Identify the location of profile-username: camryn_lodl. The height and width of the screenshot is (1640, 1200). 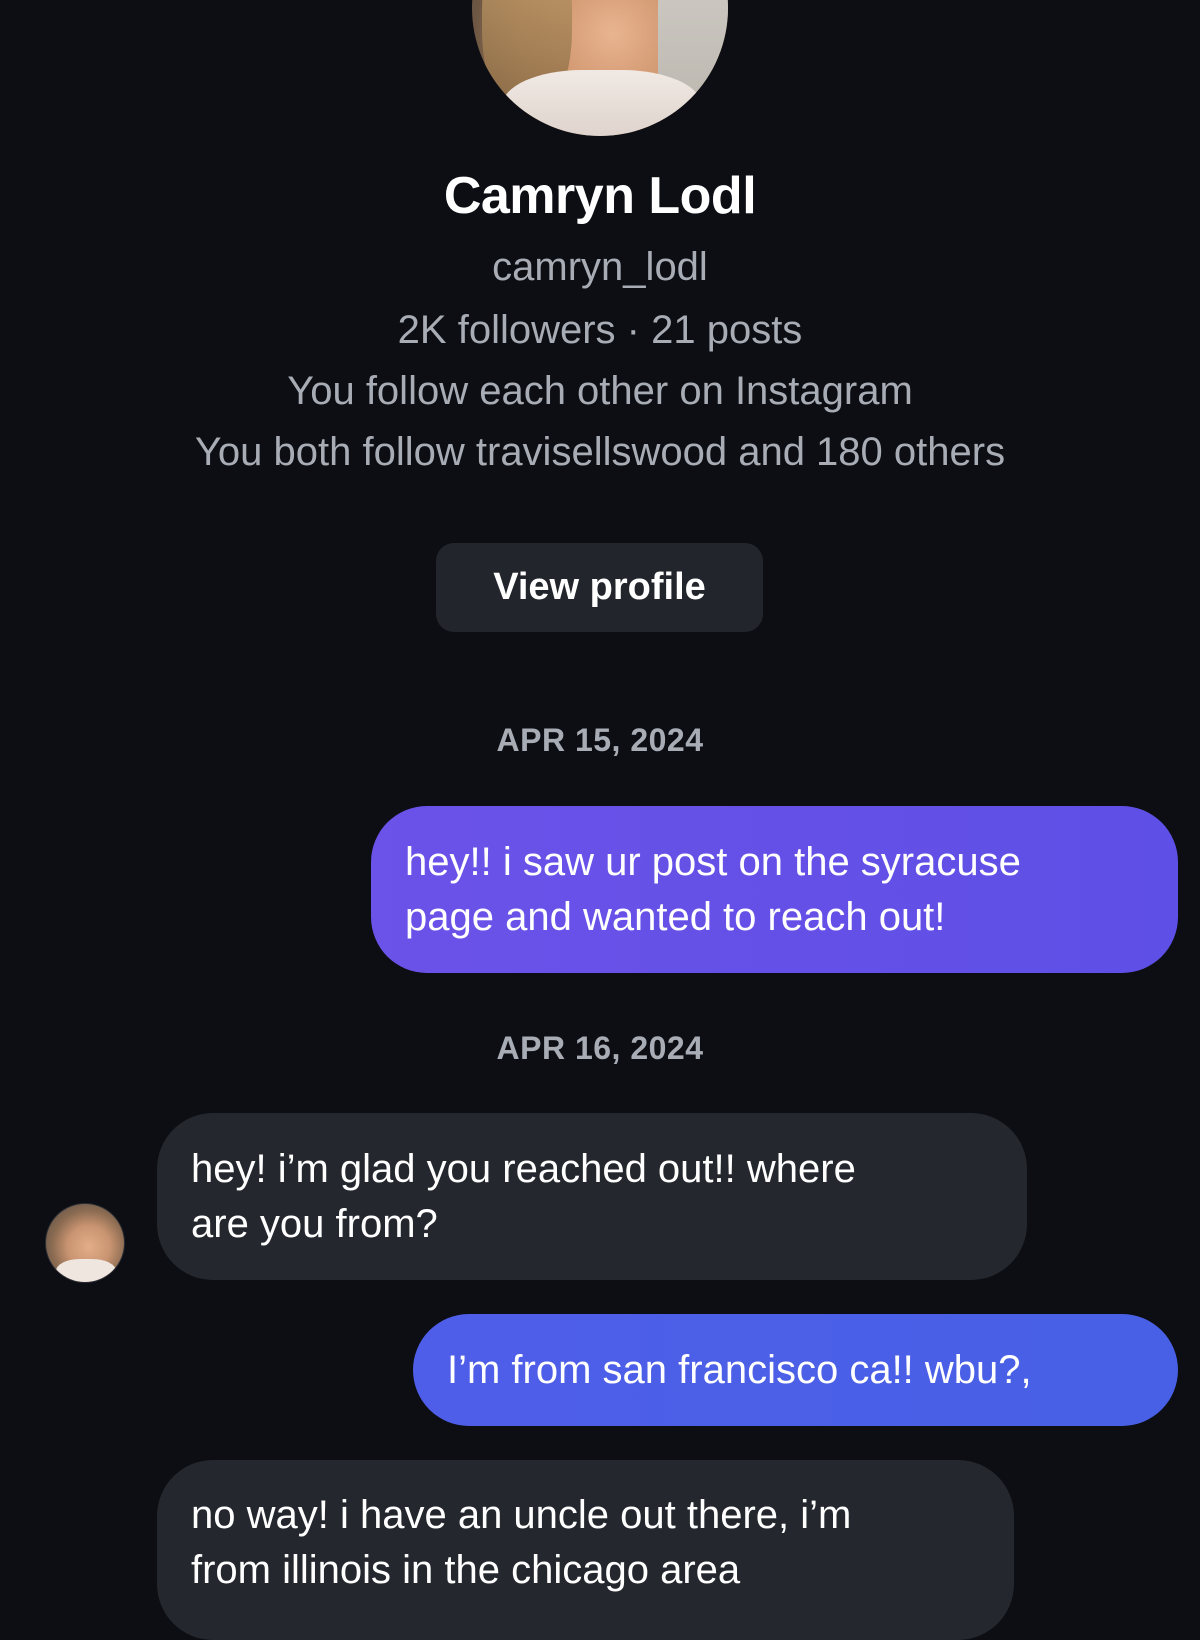
(600, 267).